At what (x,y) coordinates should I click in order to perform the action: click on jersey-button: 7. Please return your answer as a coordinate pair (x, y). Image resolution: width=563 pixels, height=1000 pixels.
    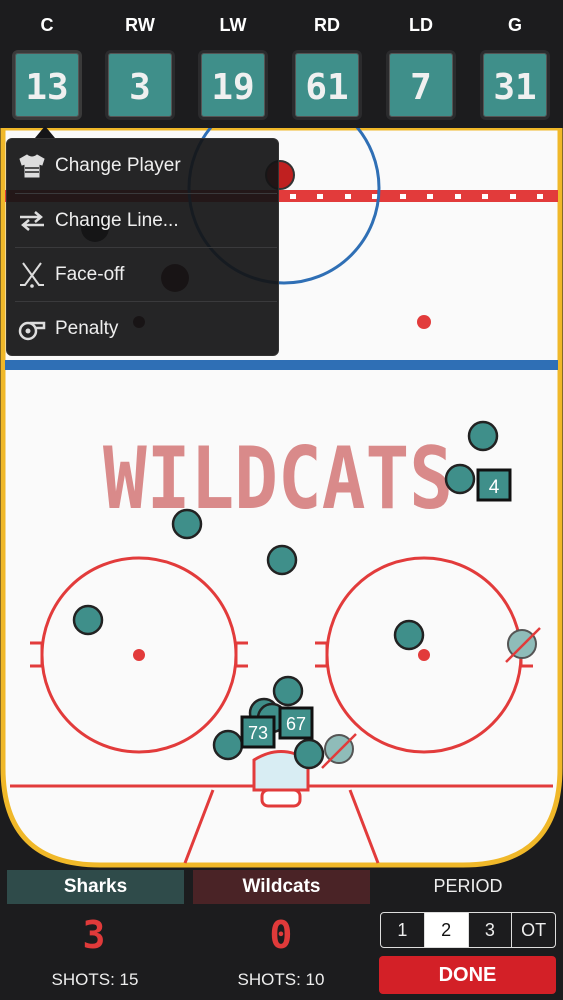
    Looking at the image, I should click on (421, 85).